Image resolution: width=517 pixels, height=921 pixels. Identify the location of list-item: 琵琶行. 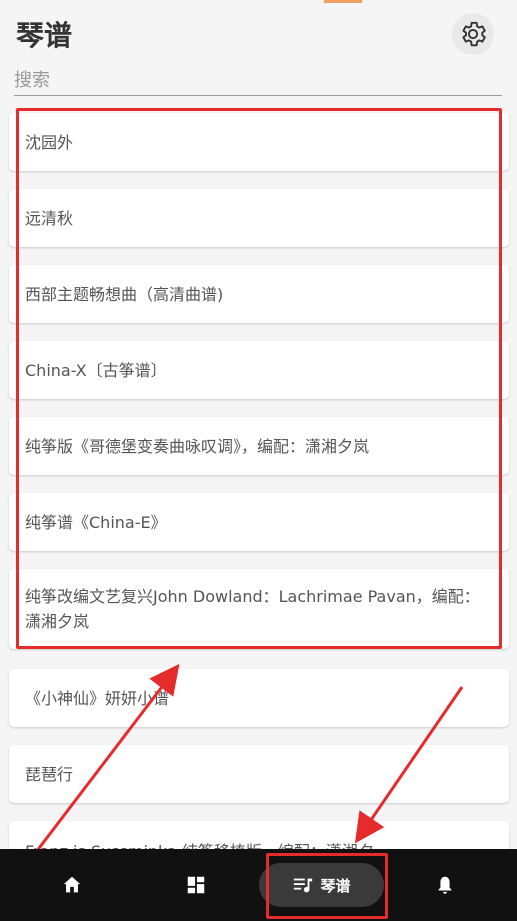
(259, 774).